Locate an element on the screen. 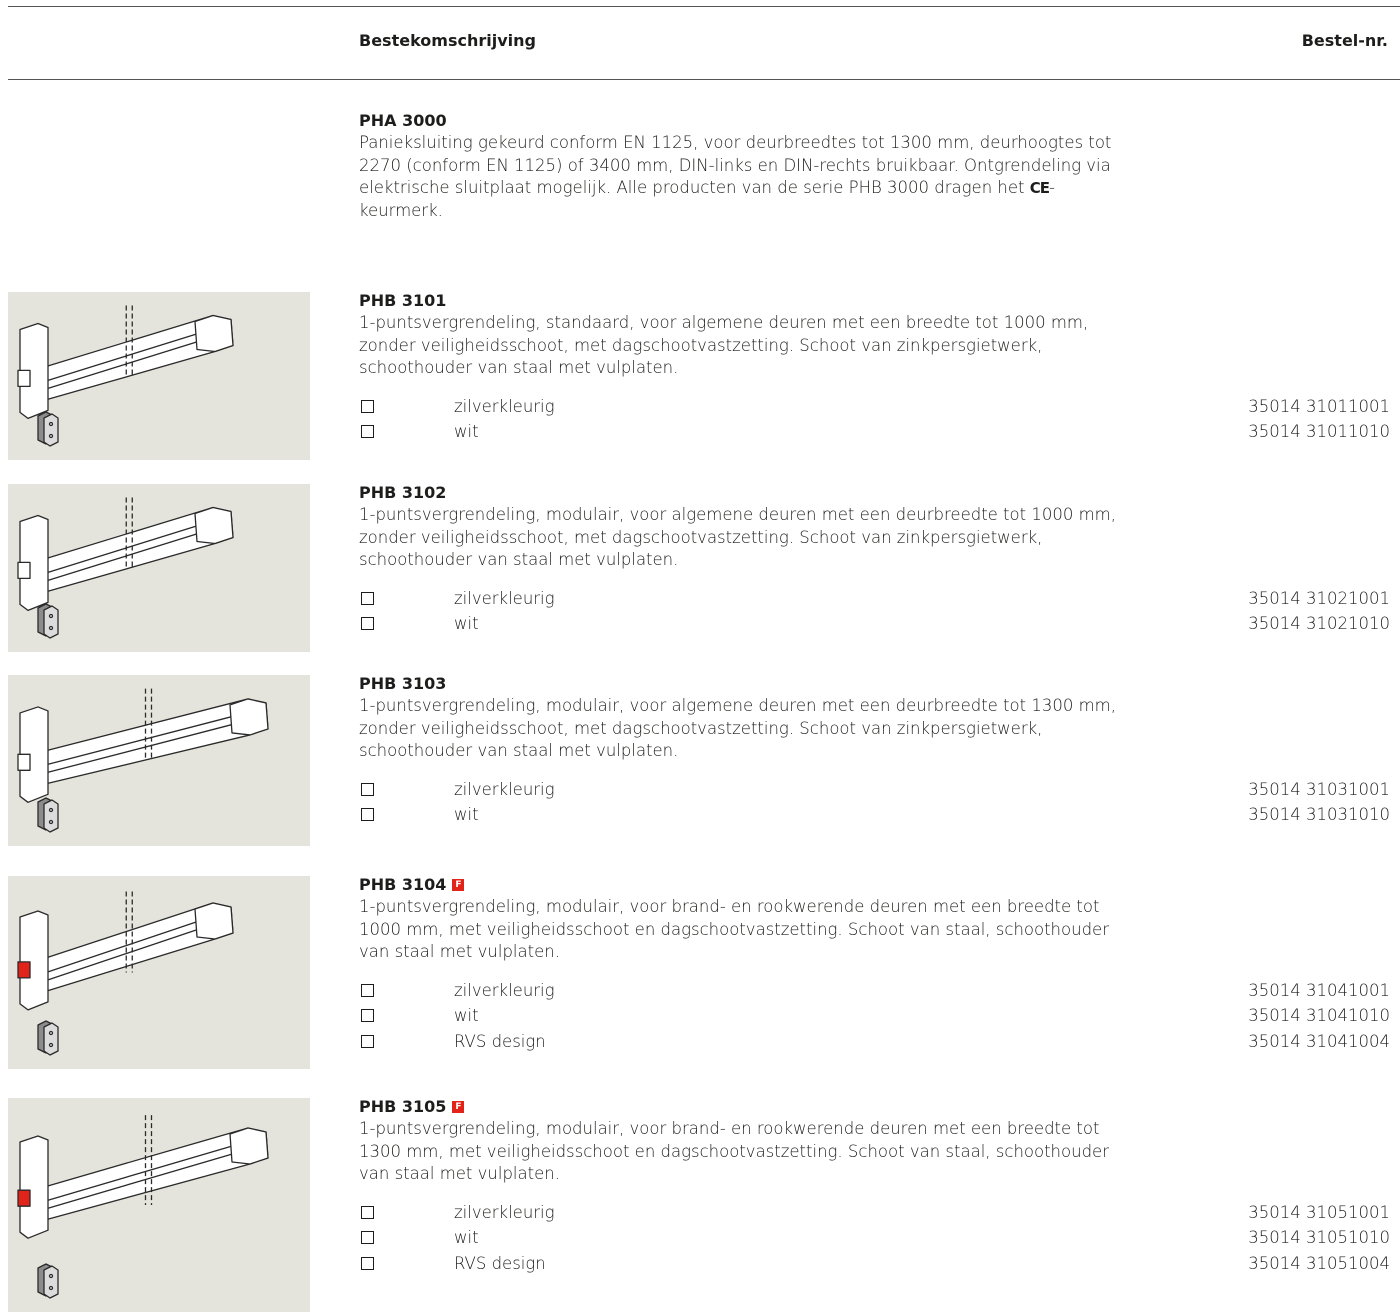 Image resolution: width=1400 pixels, height=1313 pixels. series-code: PHA 3000 is located at coordinates (403, 120).